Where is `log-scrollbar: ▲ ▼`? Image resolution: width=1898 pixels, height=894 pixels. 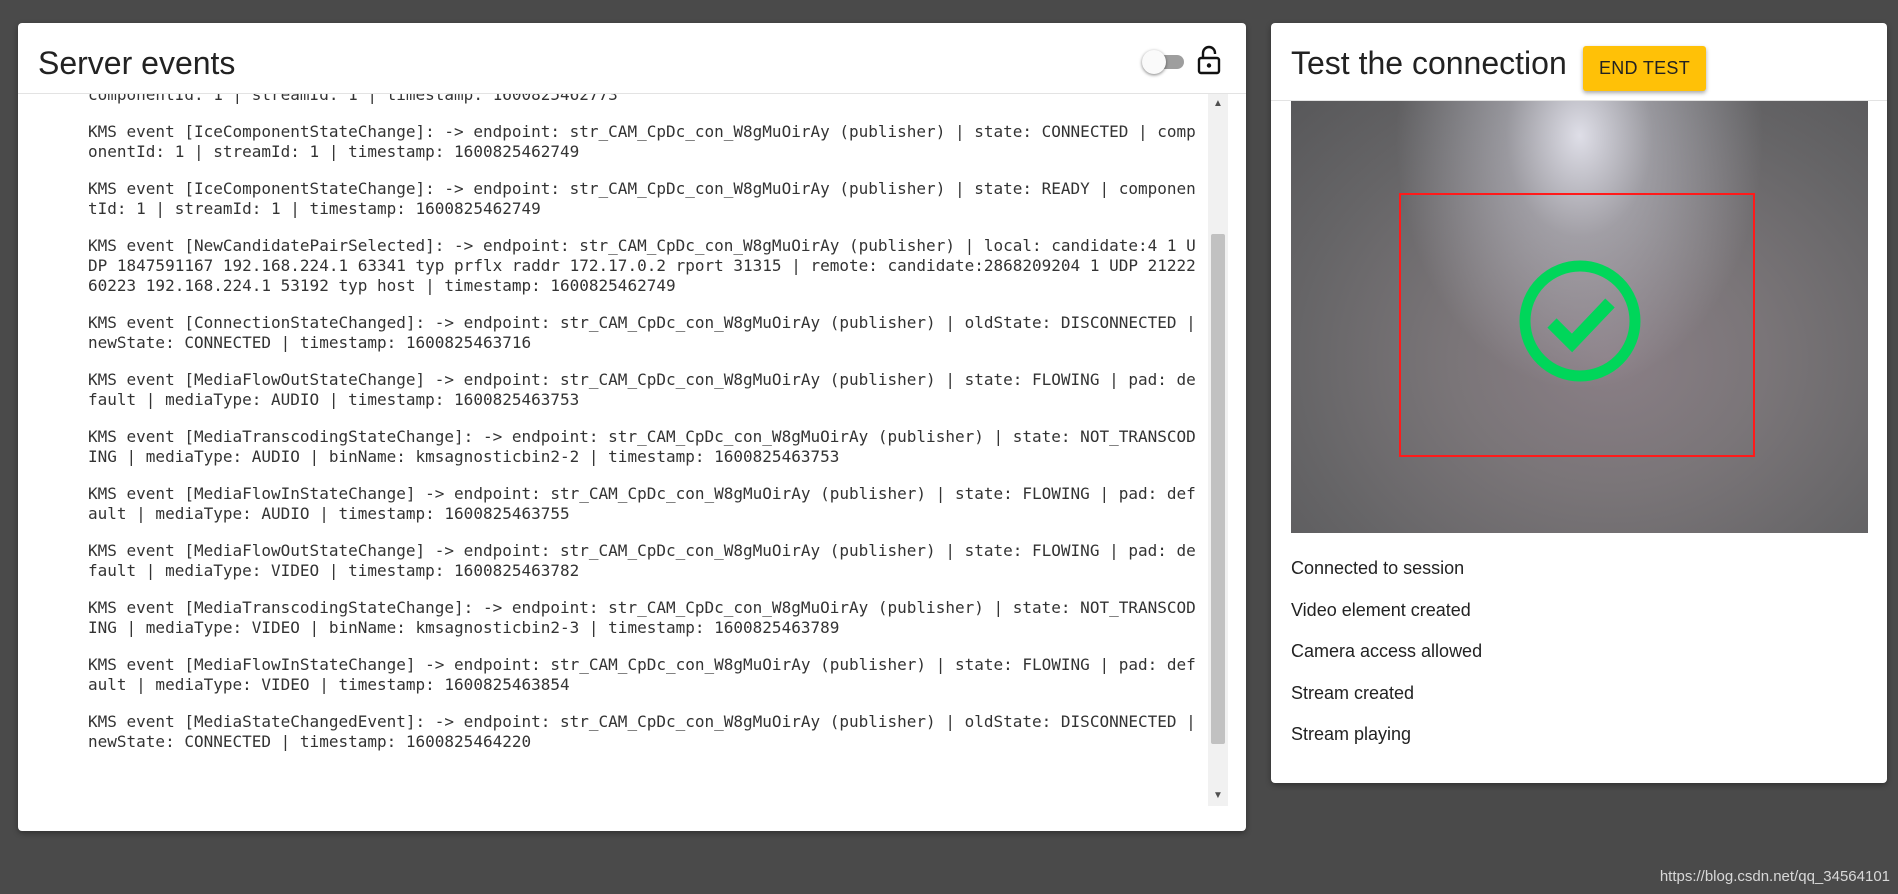
log-scrollbar: ▲ ▼ is located at coordinates (1218, 450).